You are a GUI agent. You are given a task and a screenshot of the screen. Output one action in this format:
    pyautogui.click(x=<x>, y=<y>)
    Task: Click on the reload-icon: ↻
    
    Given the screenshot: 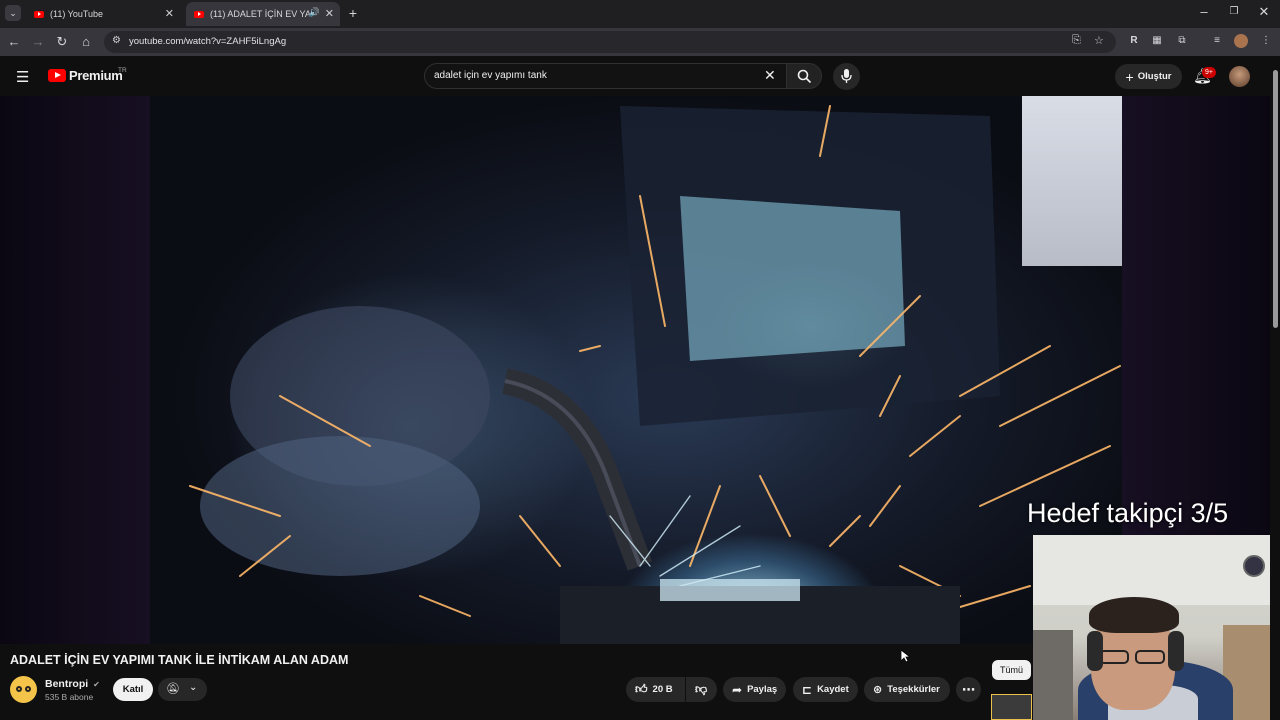 What is the action you would take?
    pyautogui.click(x=62, y=42)
    